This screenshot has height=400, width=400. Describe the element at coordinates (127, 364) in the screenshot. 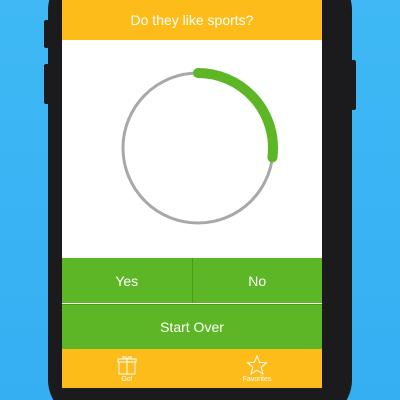

I see `gift-icon` at that location.